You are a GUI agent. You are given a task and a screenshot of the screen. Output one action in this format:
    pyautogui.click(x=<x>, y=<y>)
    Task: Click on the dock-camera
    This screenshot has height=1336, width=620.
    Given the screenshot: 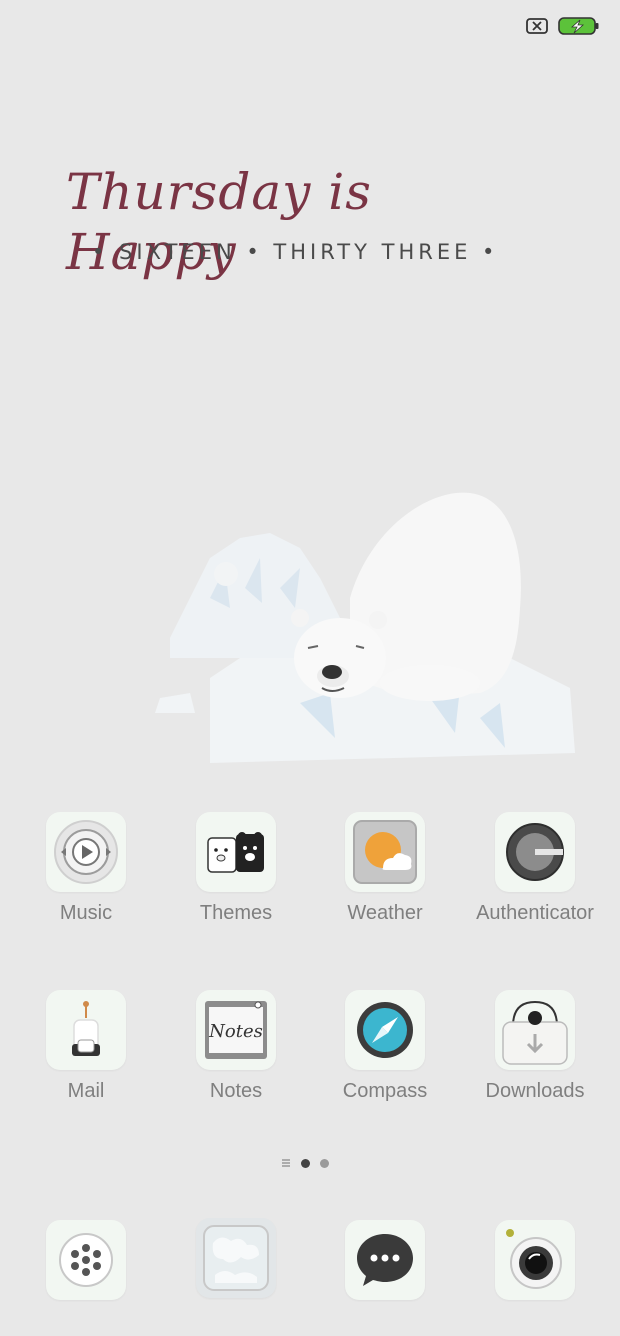 What is the action you would take?
    pyautogui.click(x=535, y=1260)
    